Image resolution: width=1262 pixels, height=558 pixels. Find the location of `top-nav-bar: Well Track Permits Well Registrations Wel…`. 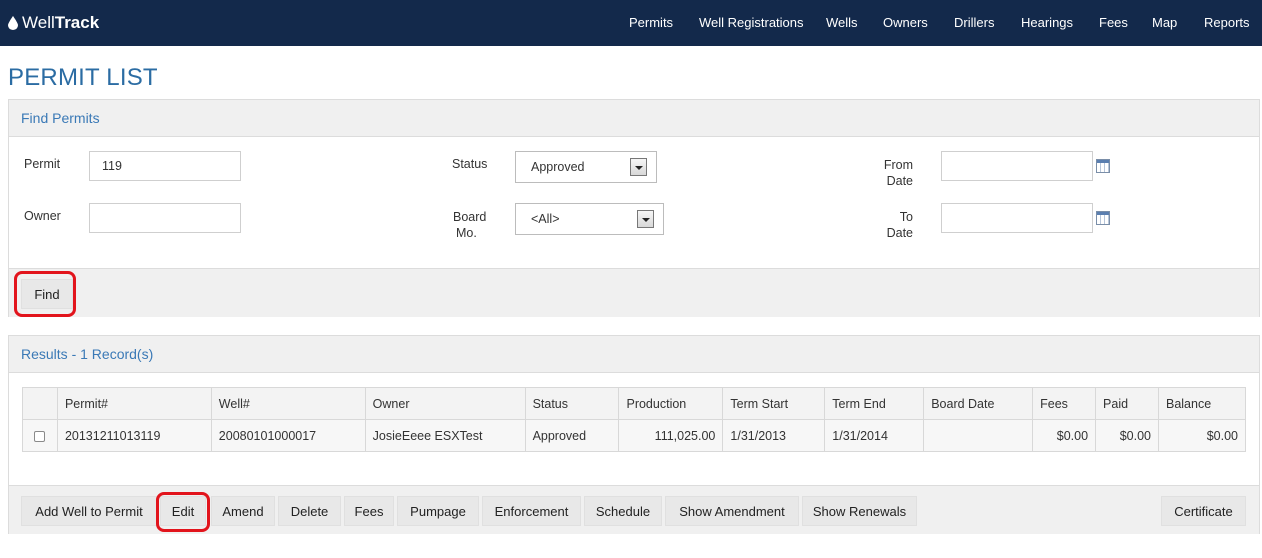

top-nav-bar: Well Track Permits Well Registrations Wel… is located at coordinates (631, 23).